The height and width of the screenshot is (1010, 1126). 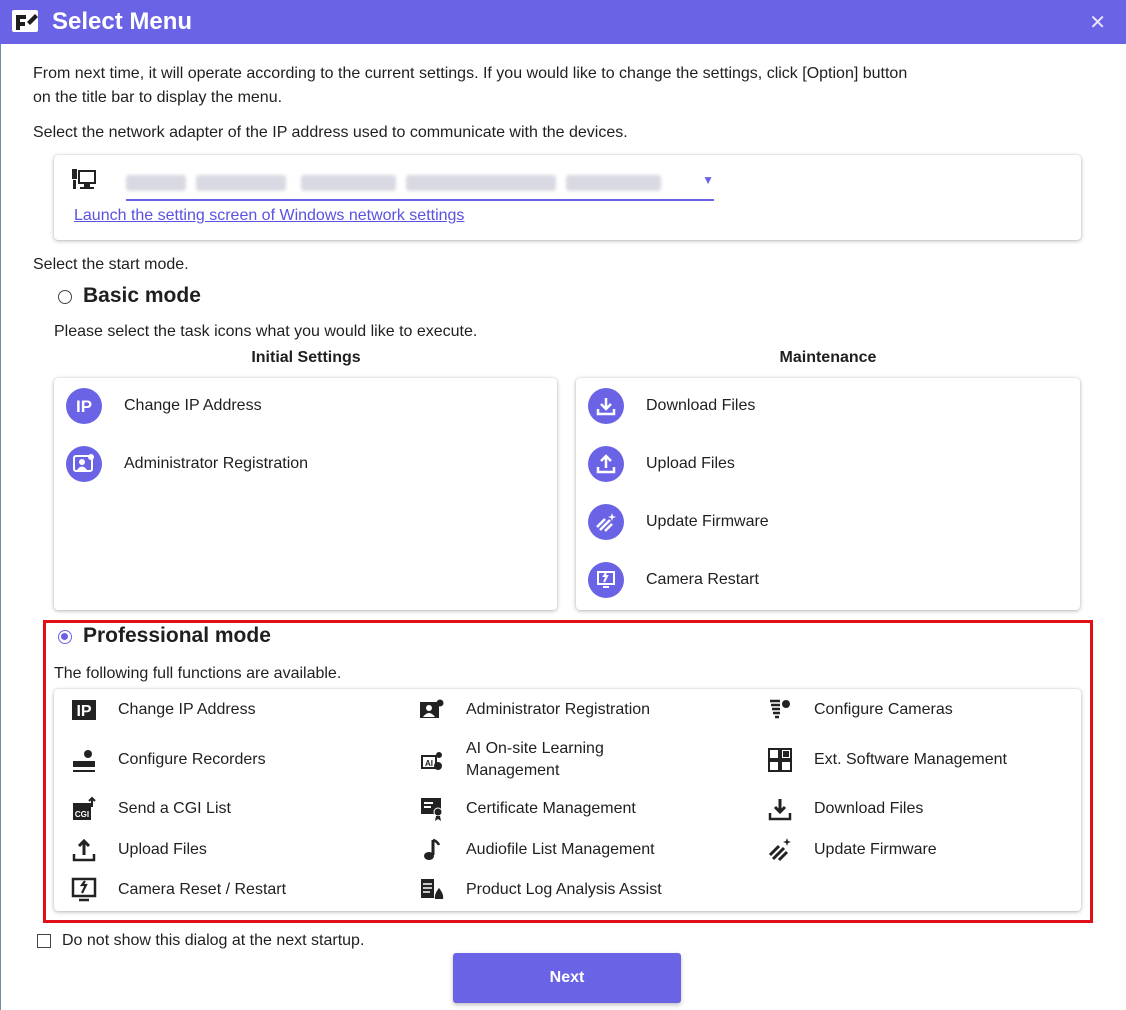 I want to click on func-label: Camera Reset / Restart, so click(x=202, y=889).